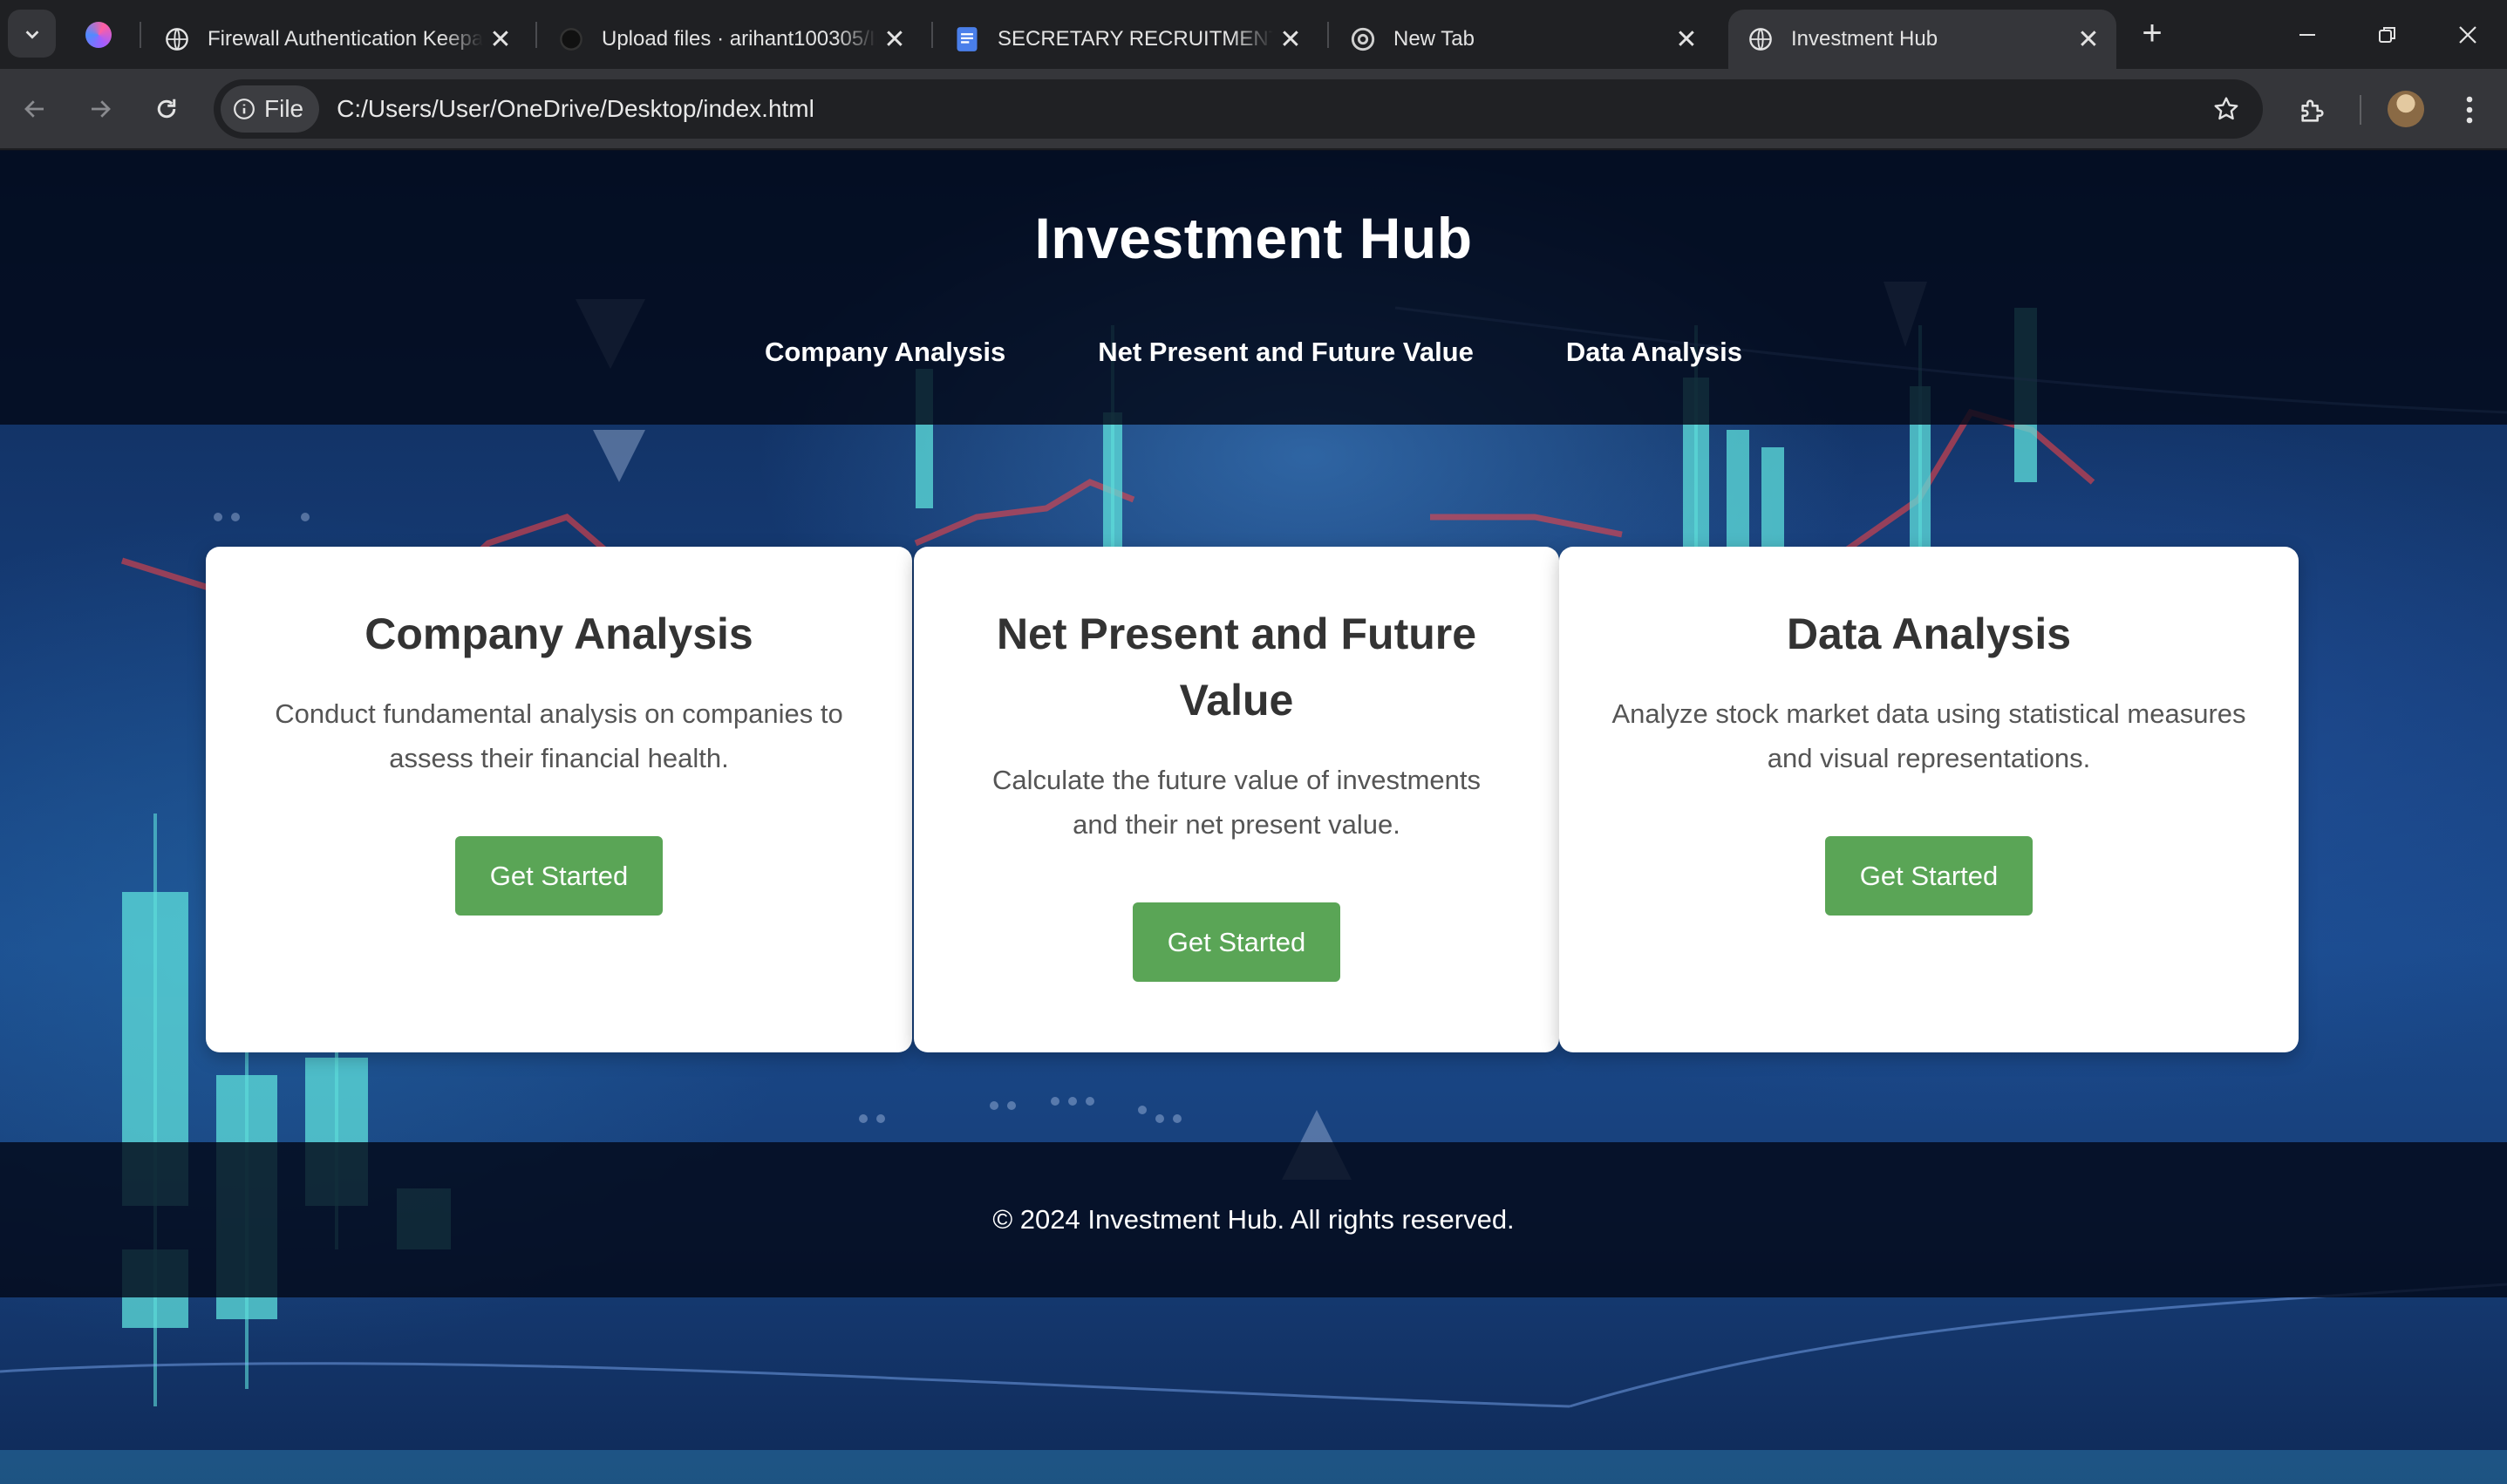  I want to click on tab-search-button, so click(32, 34).